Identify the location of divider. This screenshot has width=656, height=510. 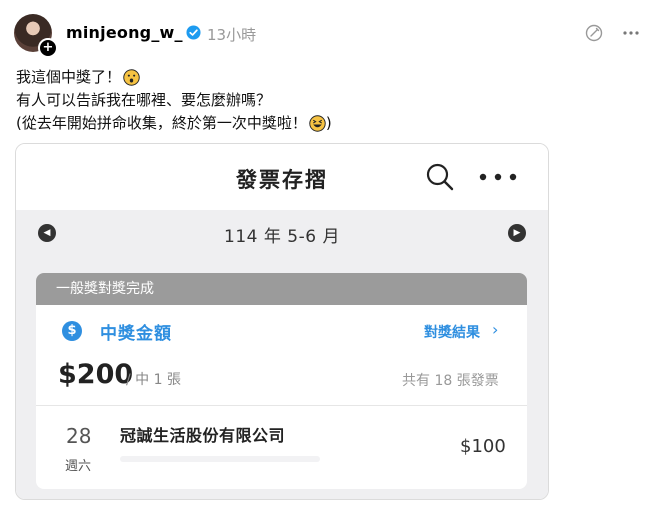
(281, 405).